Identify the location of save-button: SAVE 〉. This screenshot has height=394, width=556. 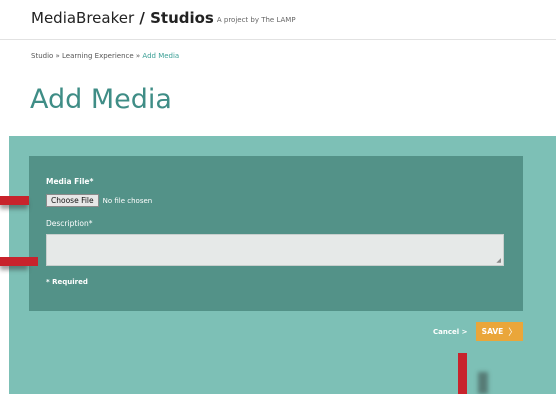
(499, 331).